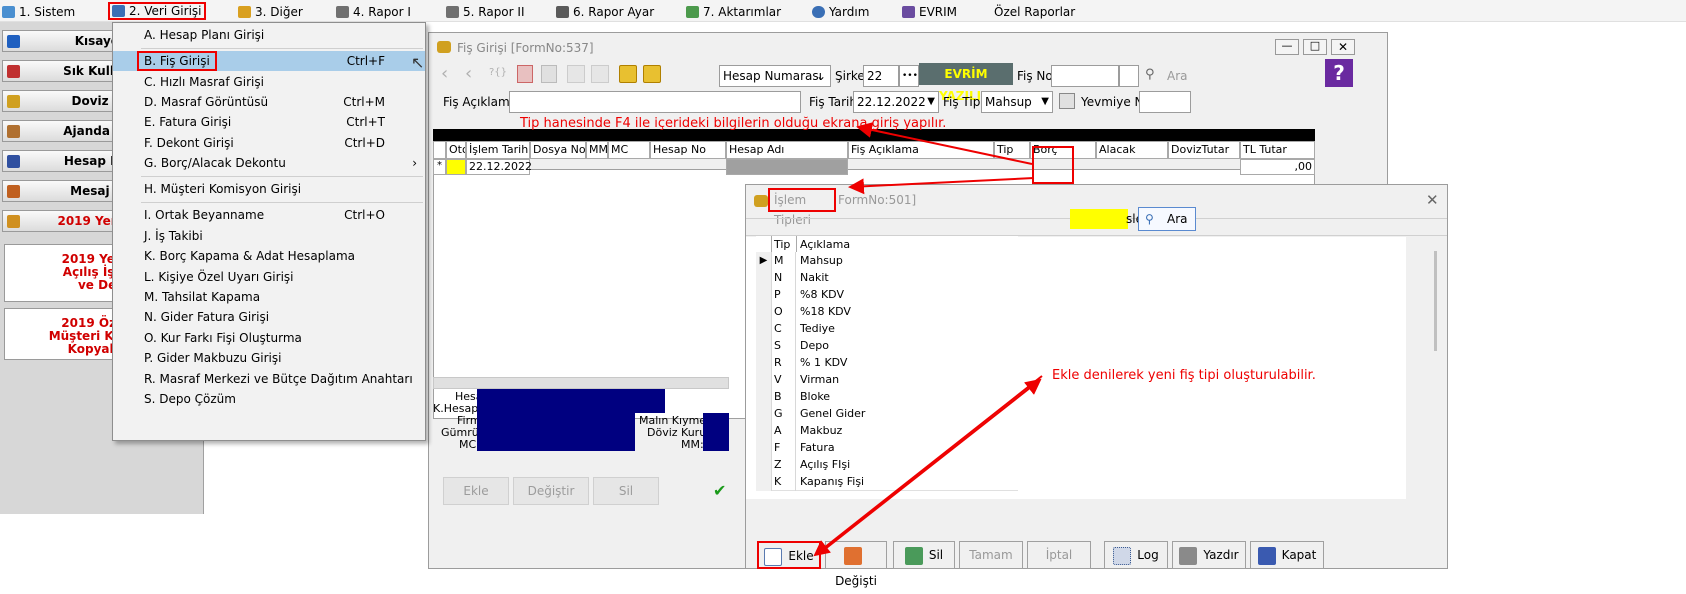 This screenshot has height=594, width=1686. What do you see at coordinates (944, 143) in the screenshot?
I see `arrow-to-annotation` at bounding box center [944, 143].